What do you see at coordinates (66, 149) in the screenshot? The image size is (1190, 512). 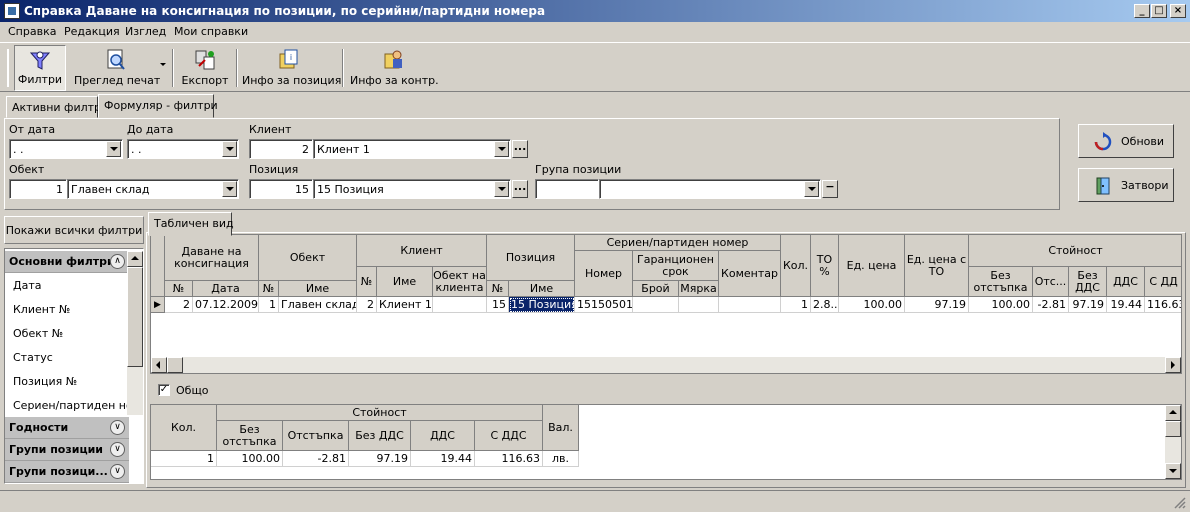 I see `from-date-picker: . .` at bounding box center [66, 149].